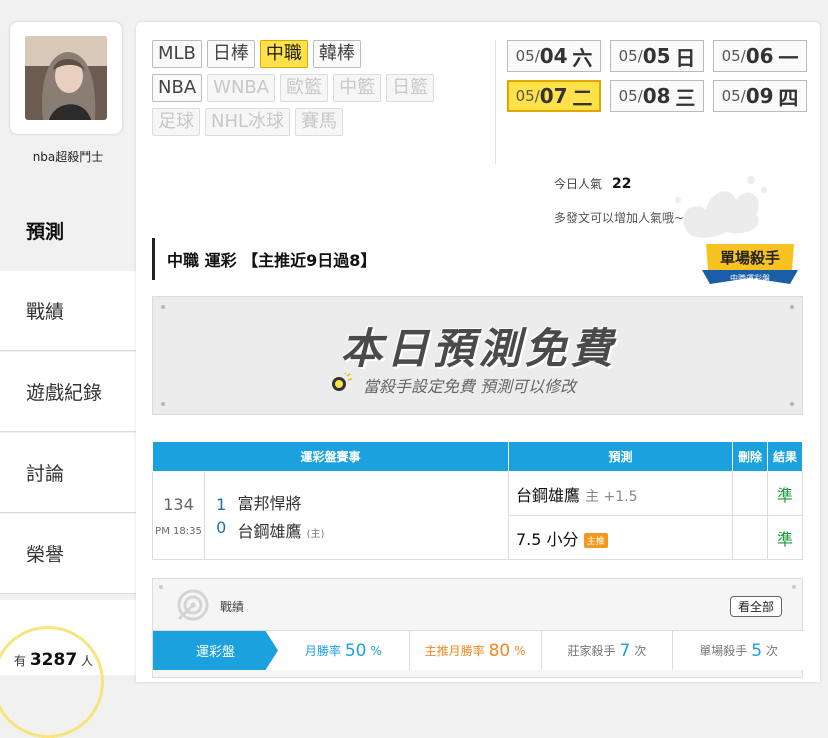 This screenshot has height=738, width=828. Describe the element at coordinates (319, 122) in the screenshot. I see `league-horse-racing: 賽馬` at that location.